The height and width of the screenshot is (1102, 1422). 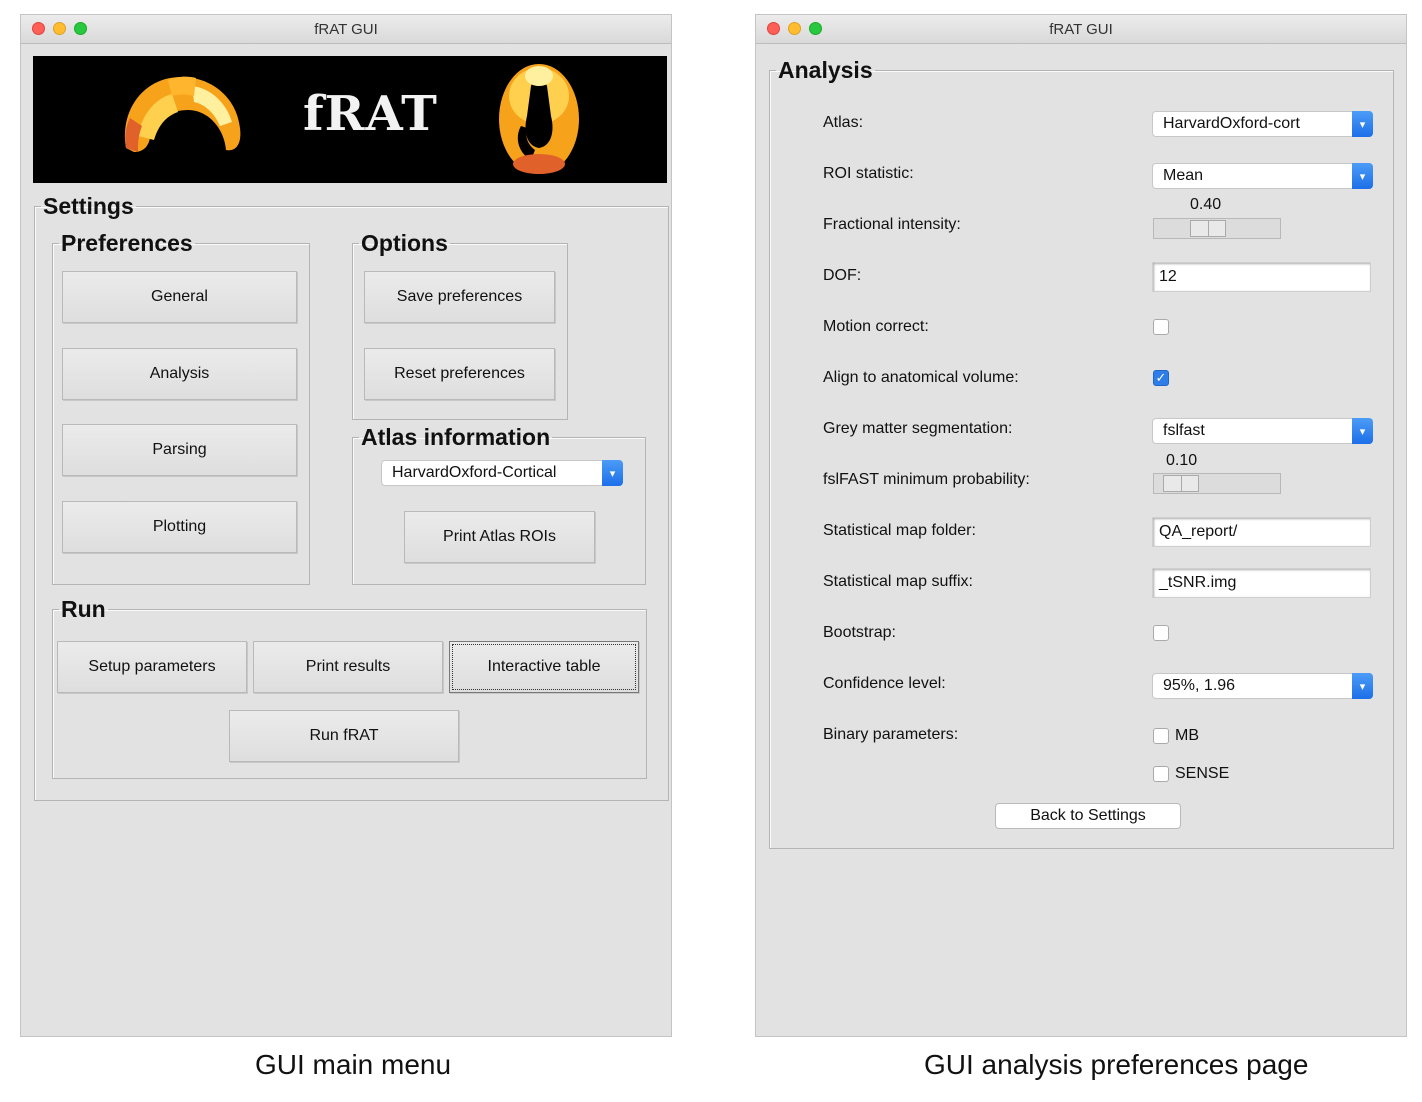 What do you see at coordinates (459, 297) in the screenshot?
I see `save-preferences-button: Save preferences` at bounding box center [459, 297].